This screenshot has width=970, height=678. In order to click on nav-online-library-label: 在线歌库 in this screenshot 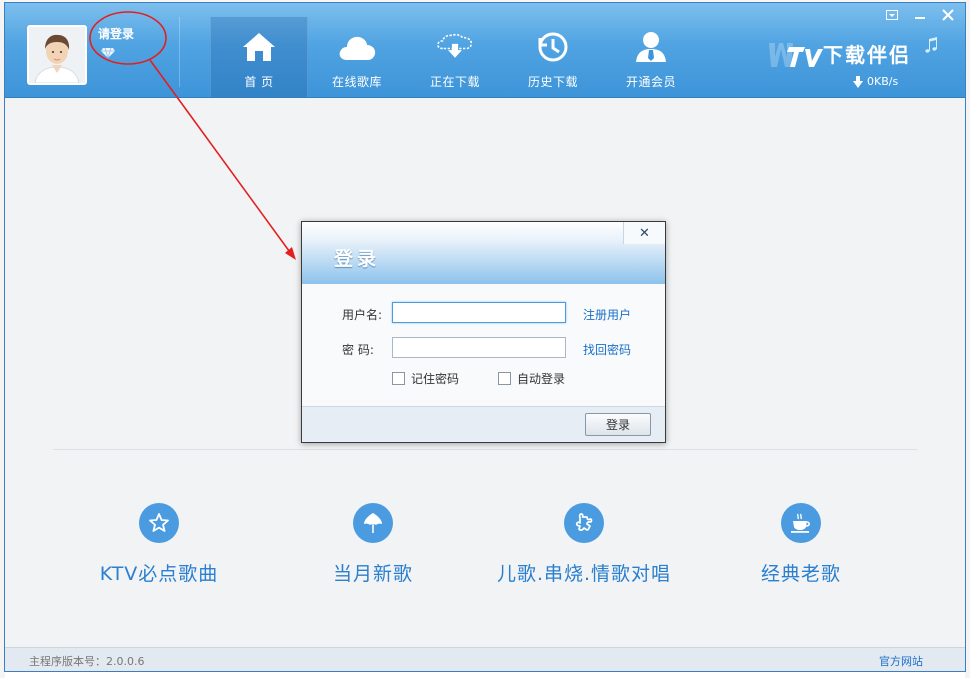, I will do `click(356, 82)`.